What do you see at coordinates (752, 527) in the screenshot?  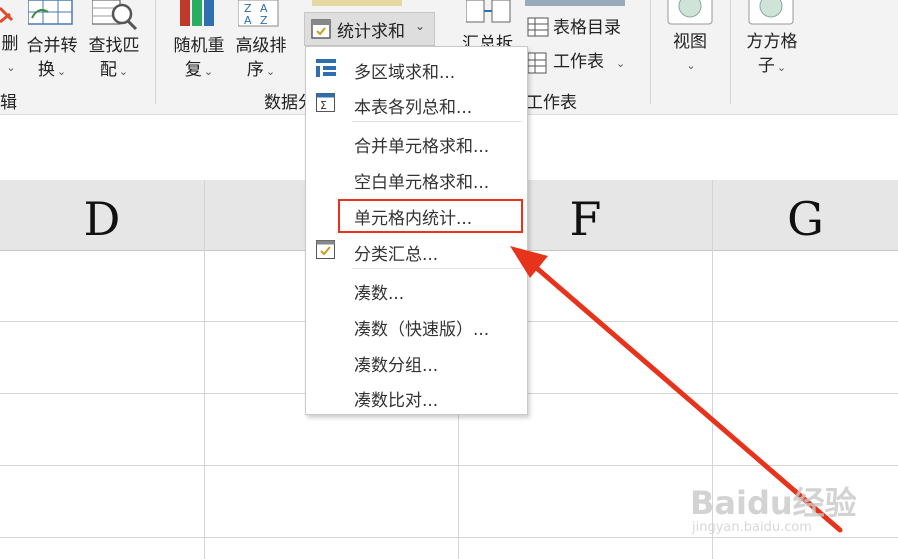 I see `watermark-url: jingyan.baidu.com` at bounding box center [752, 527].